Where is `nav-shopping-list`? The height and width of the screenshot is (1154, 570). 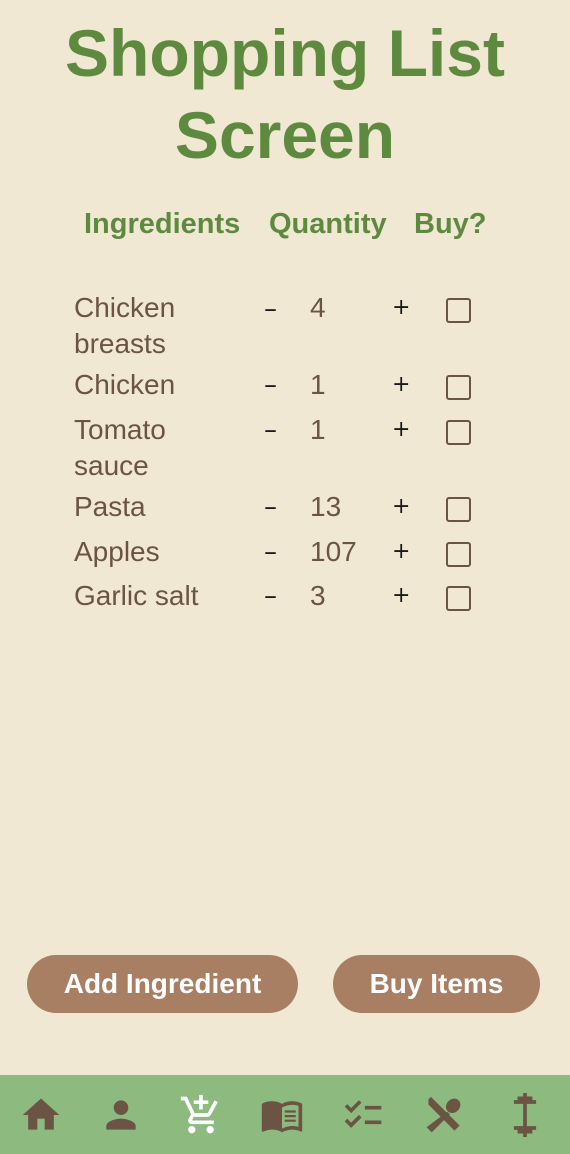 nav-shopping-list is located at coordinates (201, 1114).